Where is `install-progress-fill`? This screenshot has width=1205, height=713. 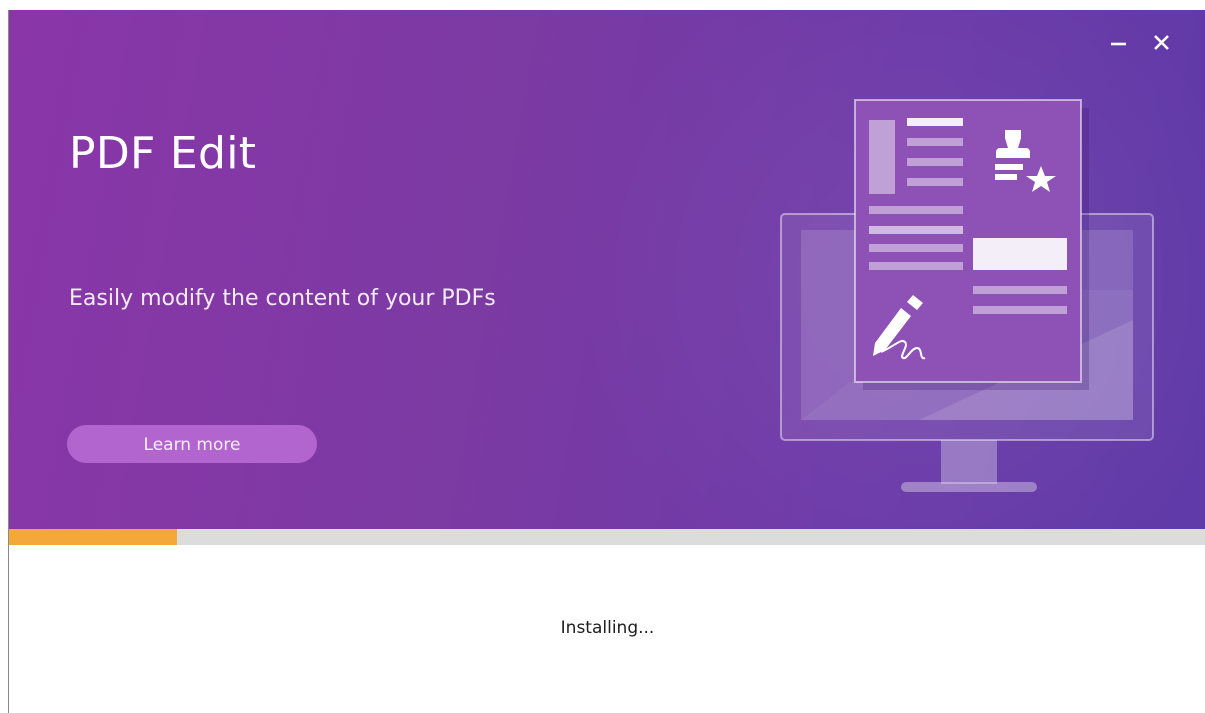 install-progress-fill is located at coordinates (93, 537).